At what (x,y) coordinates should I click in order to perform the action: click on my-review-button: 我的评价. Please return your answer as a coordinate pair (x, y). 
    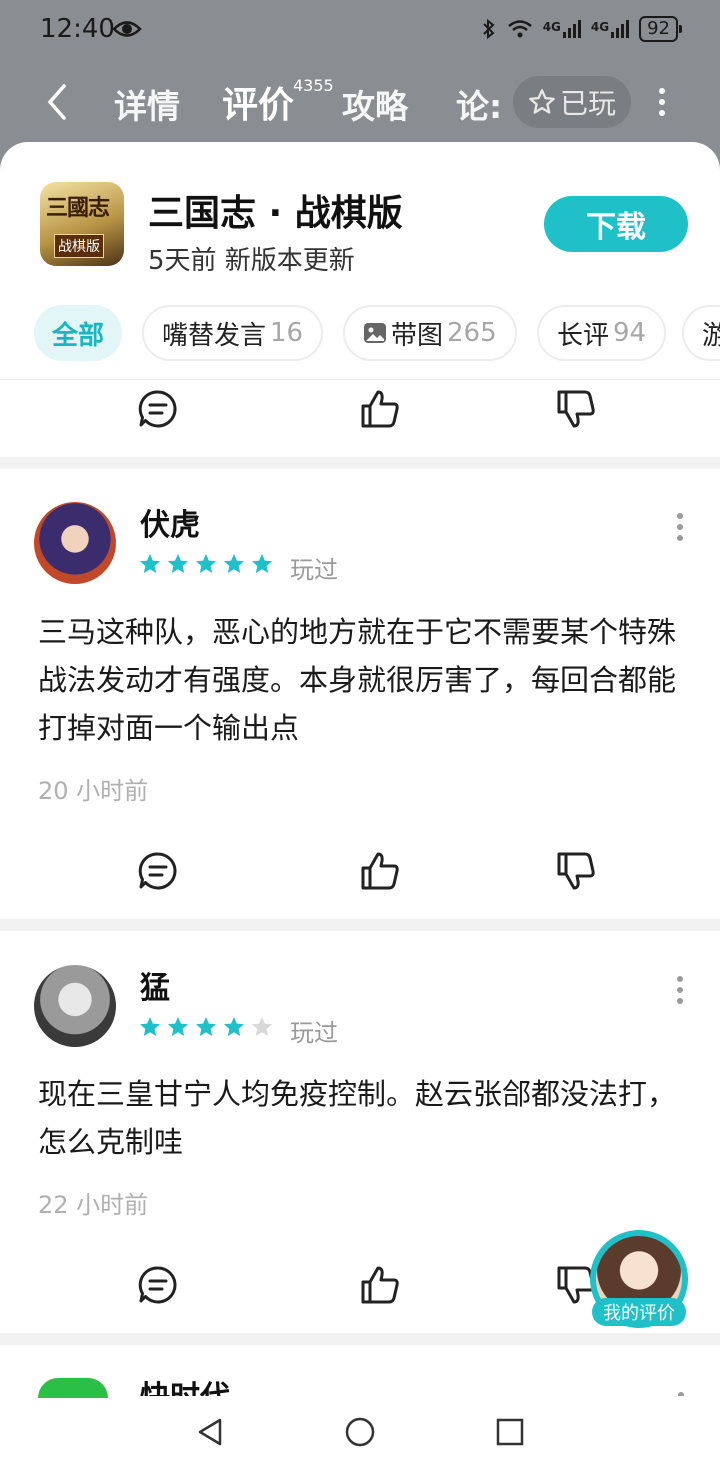
    Looking at the image, I should click on (639, 1279).